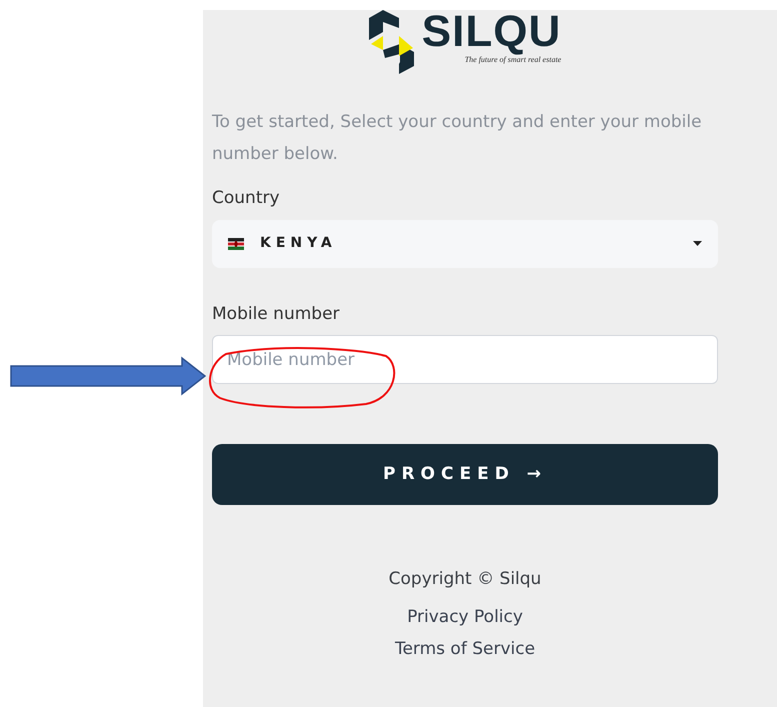 Image resolution: width=777 pixels, height=707 pixels. Describe the element at coordinates (457, 138) in the screenshot. I see `intro-text: To get started, Select your country and enter your mobile number below.` at that location.